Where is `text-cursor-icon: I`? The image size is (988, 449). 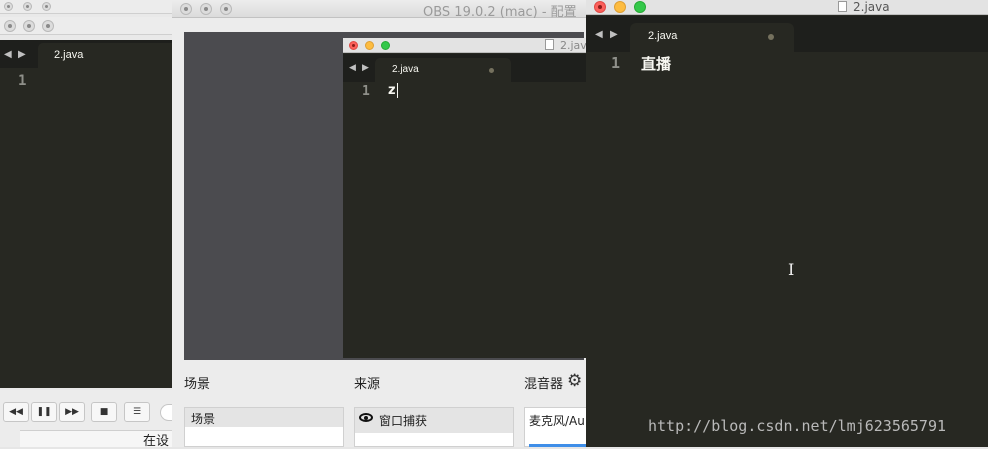
text-cursor-icon: I is located at coordinates (791, 269).